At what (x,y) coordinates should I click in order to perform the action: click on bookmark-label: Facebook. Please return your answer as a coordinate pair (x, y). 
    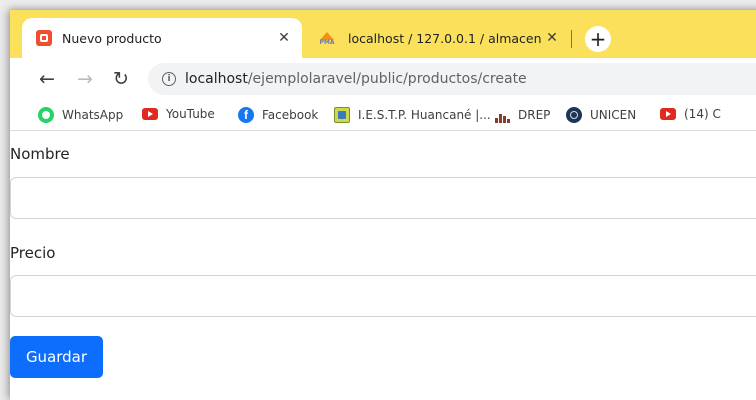
    Looking at the image, I should click on (290, 115).